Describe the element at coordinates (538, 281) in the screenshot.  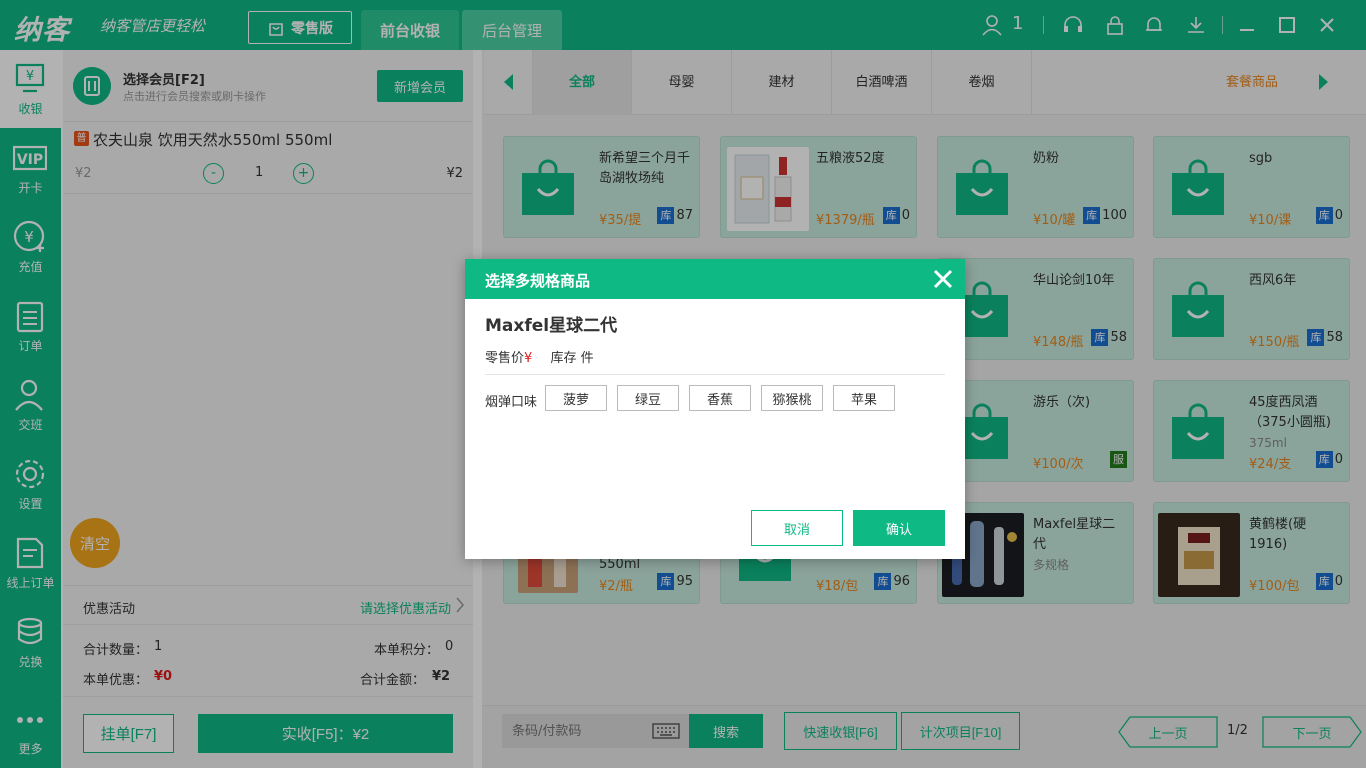
I see `dialog-title: 选择多规格商品` at that location.